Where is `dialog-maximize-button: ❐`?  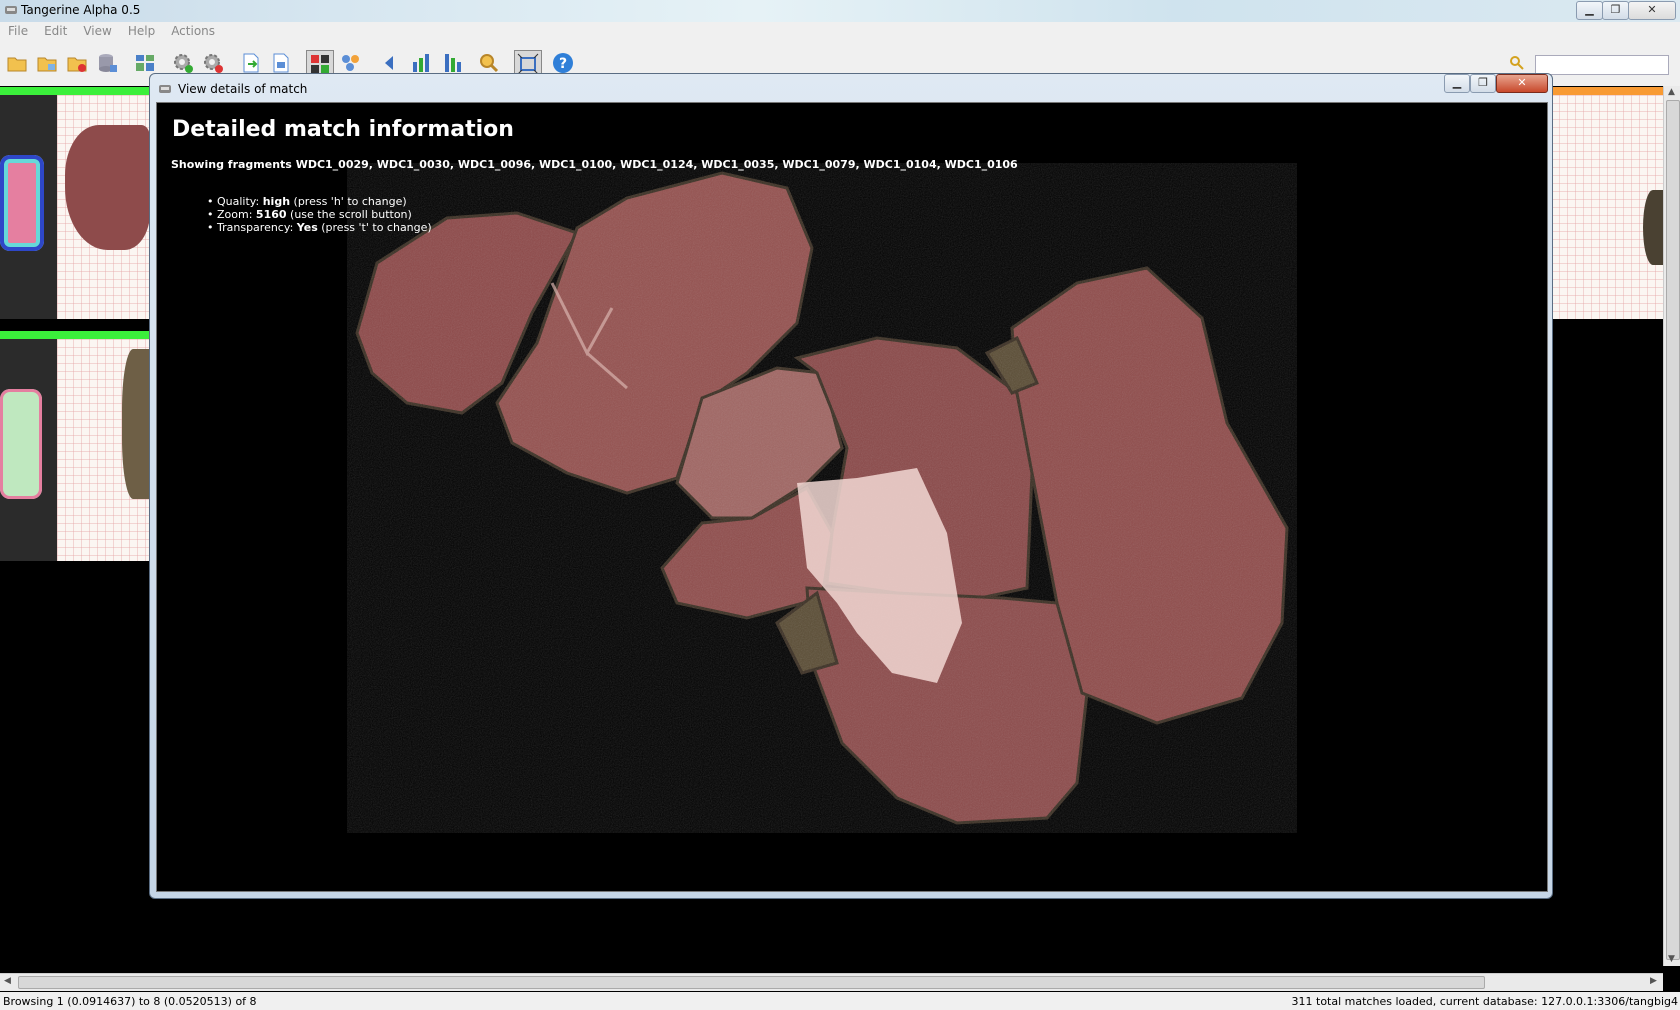
dialog-maximize-button: ❐ is located at coordinates (1483, 83).